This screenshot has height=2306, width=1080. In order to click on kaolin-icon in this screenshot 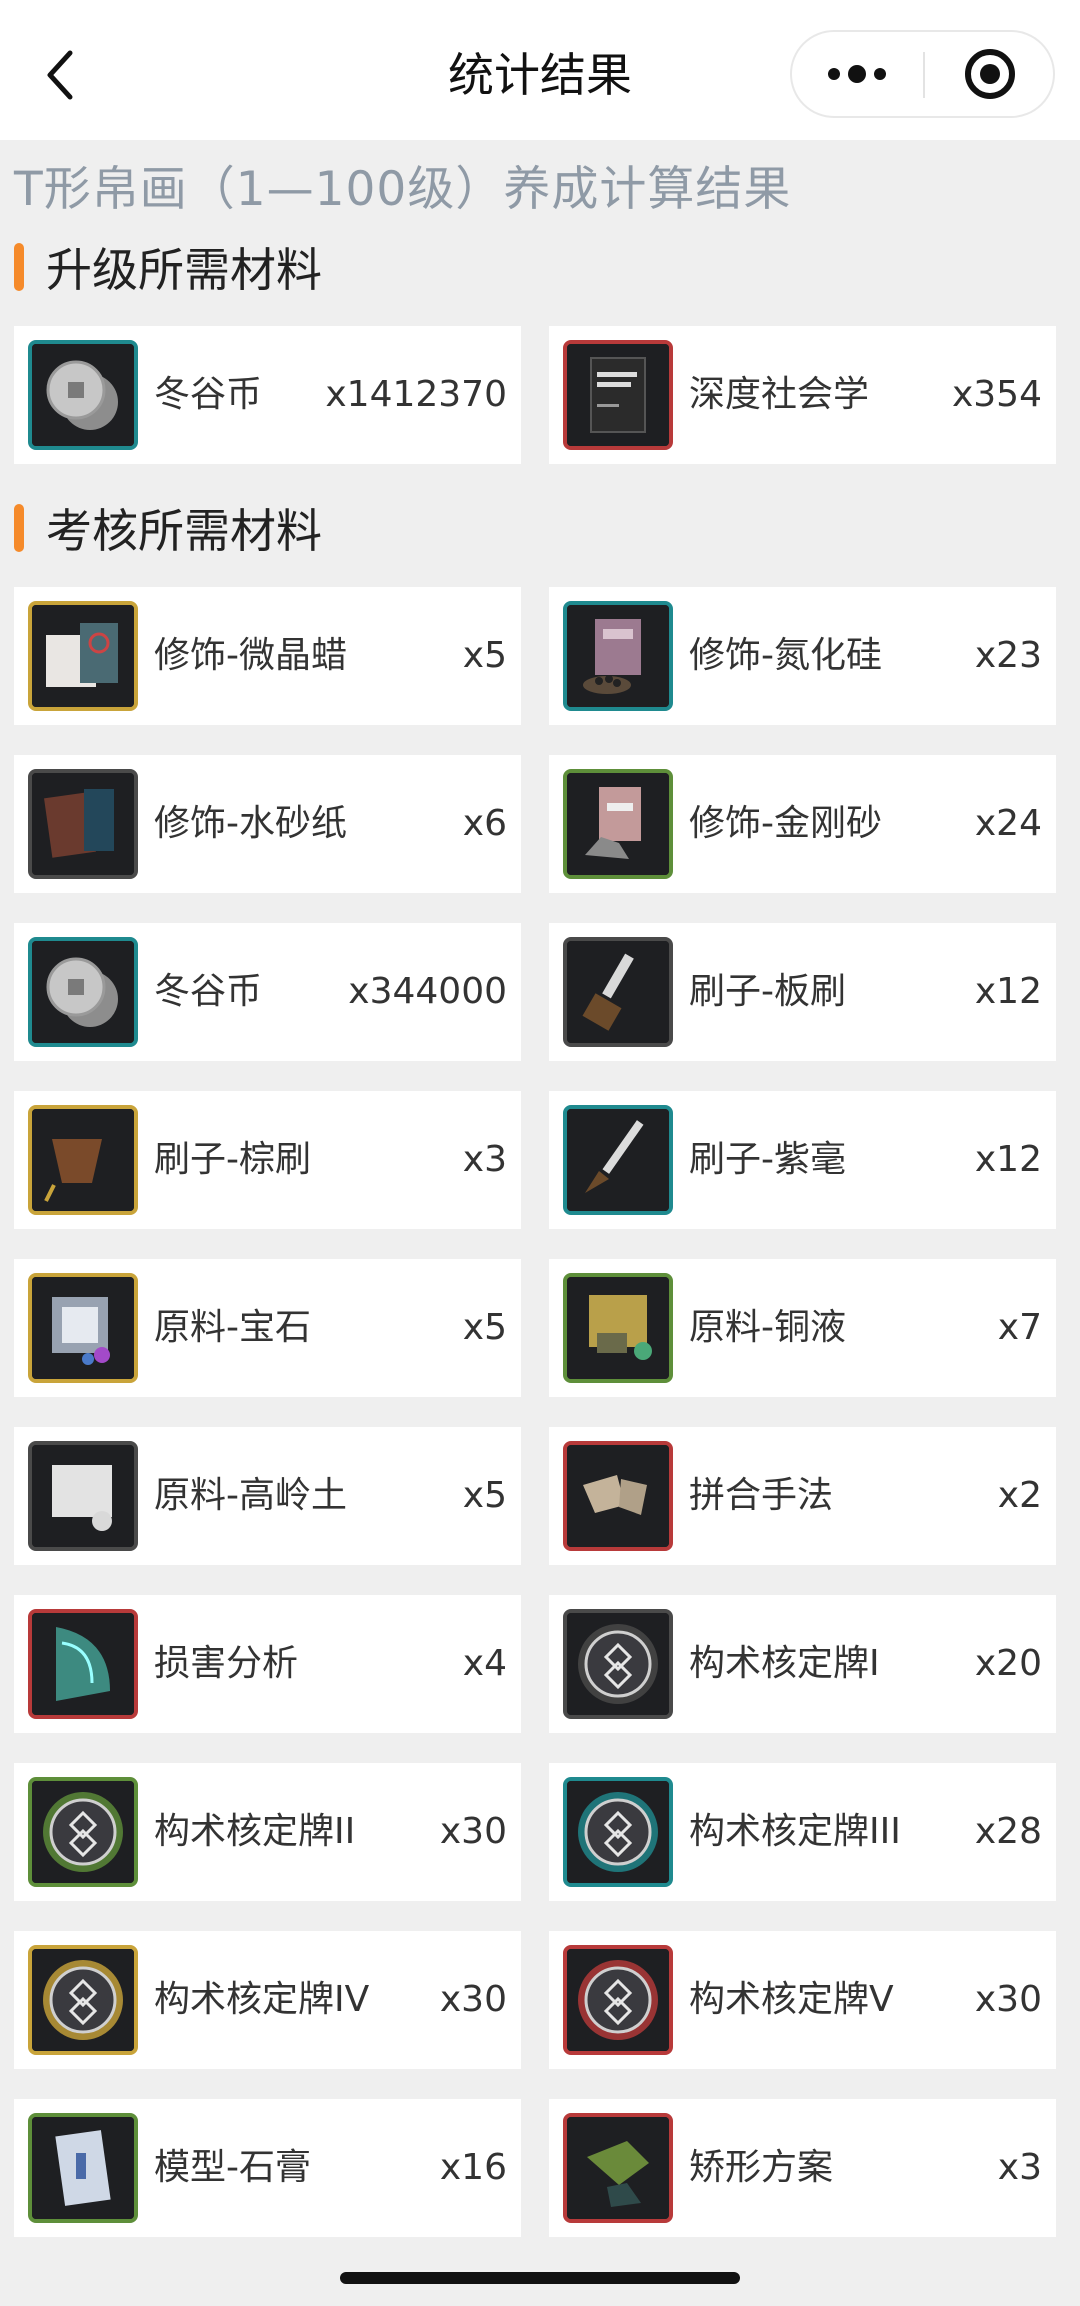, I will do `click(83, 1496)`.